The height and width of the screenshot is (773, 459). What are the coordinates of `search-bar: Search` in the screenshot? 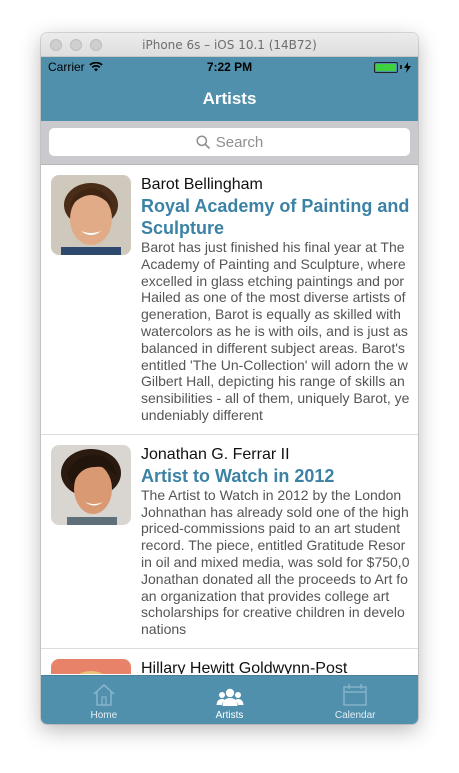 It's located at (229, 143).